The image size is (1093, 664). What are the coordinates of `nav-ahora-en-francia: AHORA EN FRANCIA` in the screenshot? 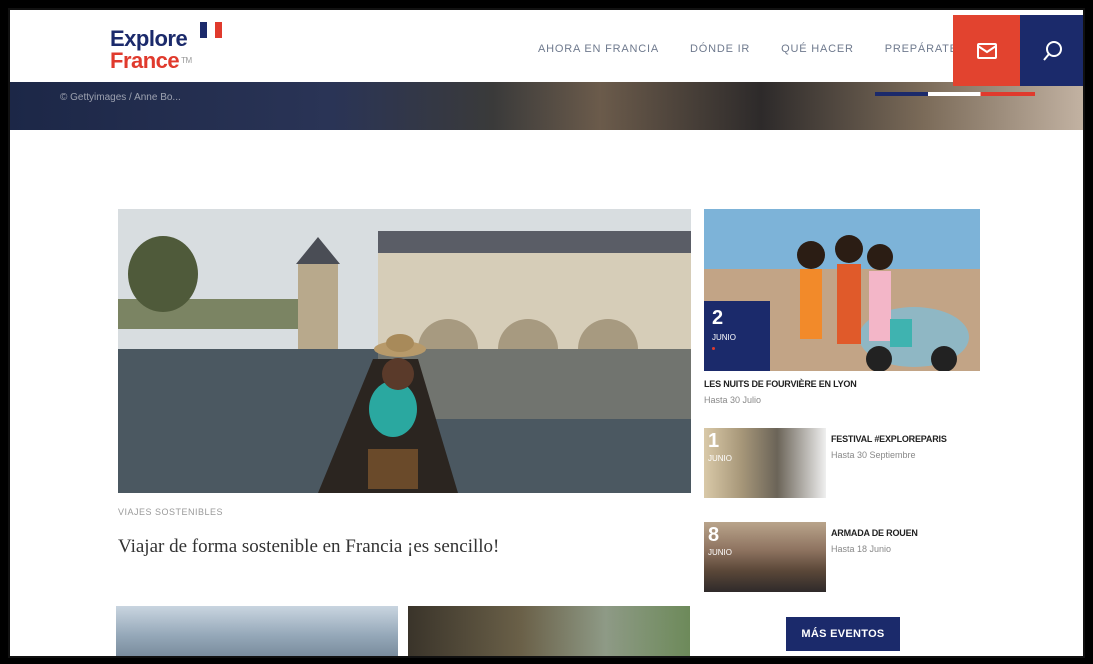 It's located at (598, 49).